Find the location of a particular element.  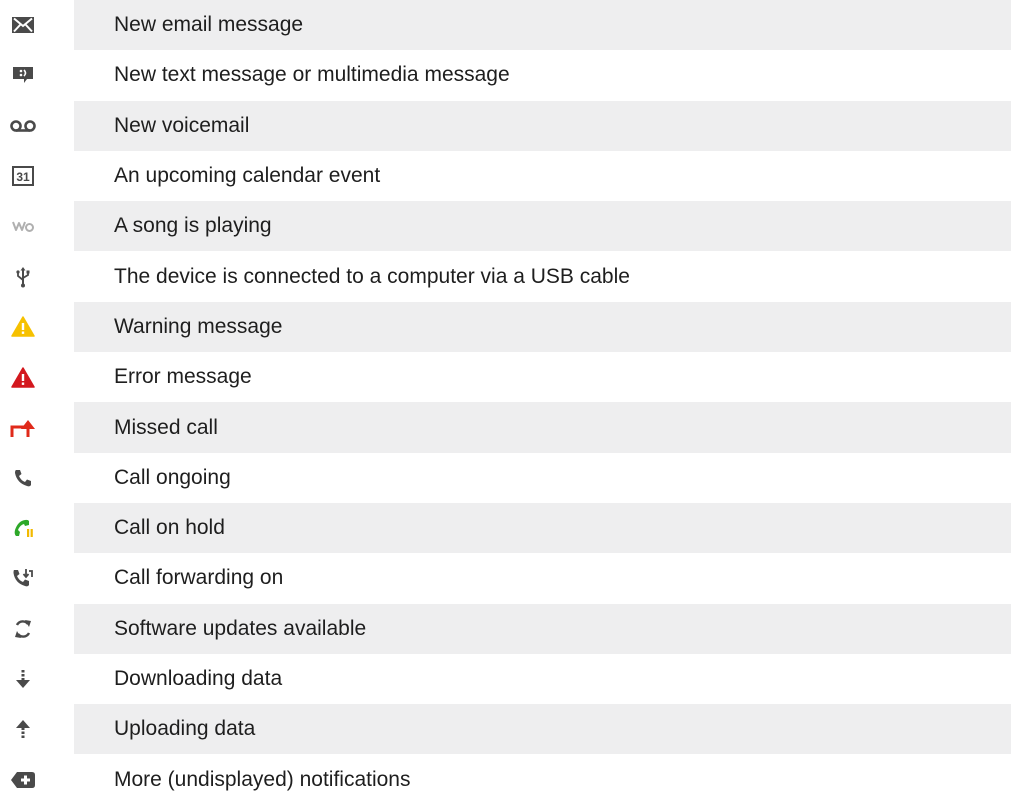

table-row: A song is playing is located at coordinates (505, 226).